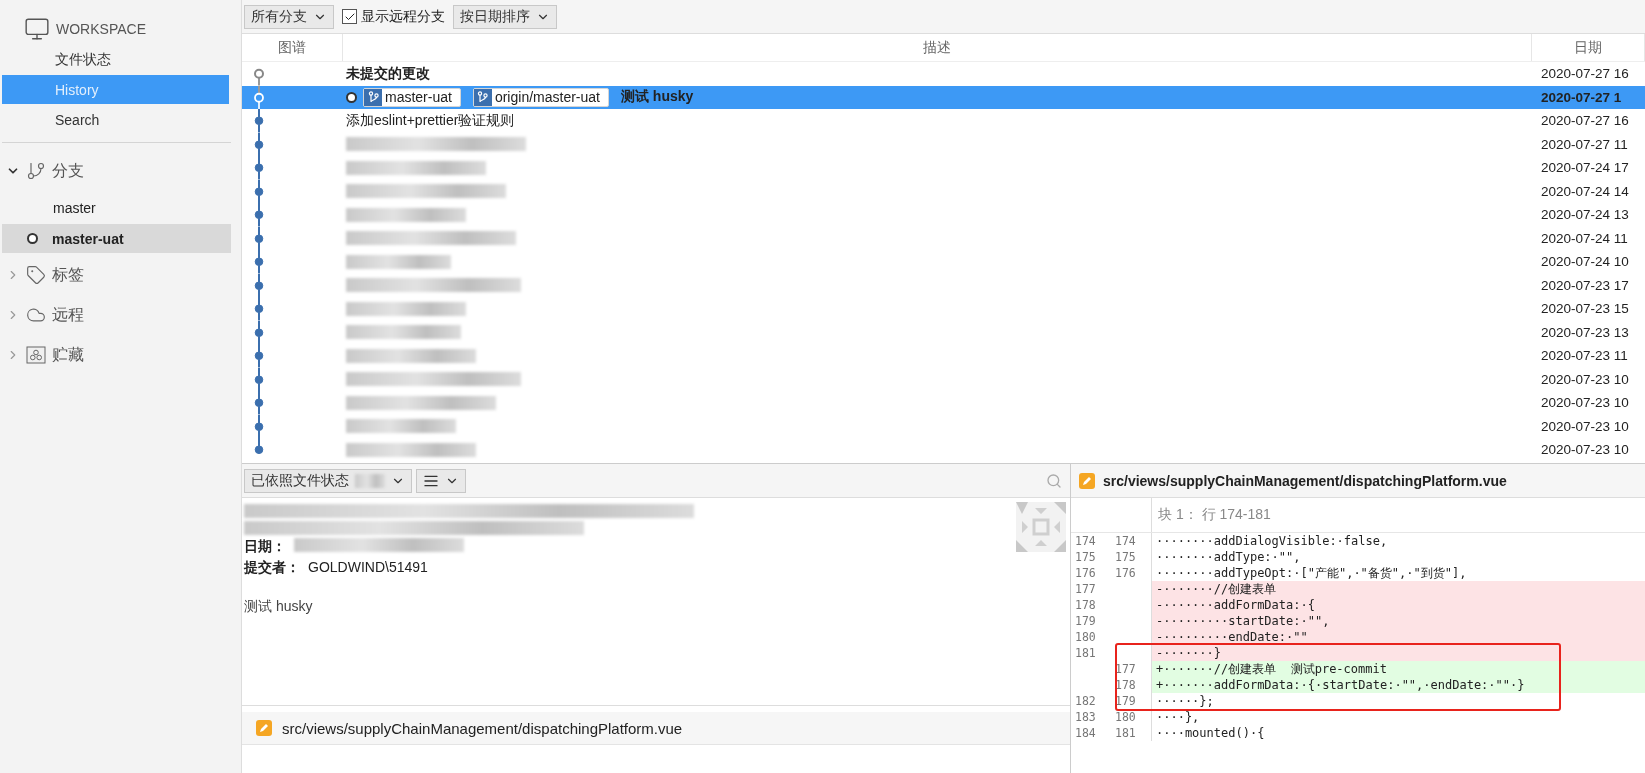 This screenshot has width=1645, height=773. I want to click on commit-date: 2020-07-23 17, so click(1585, 285).